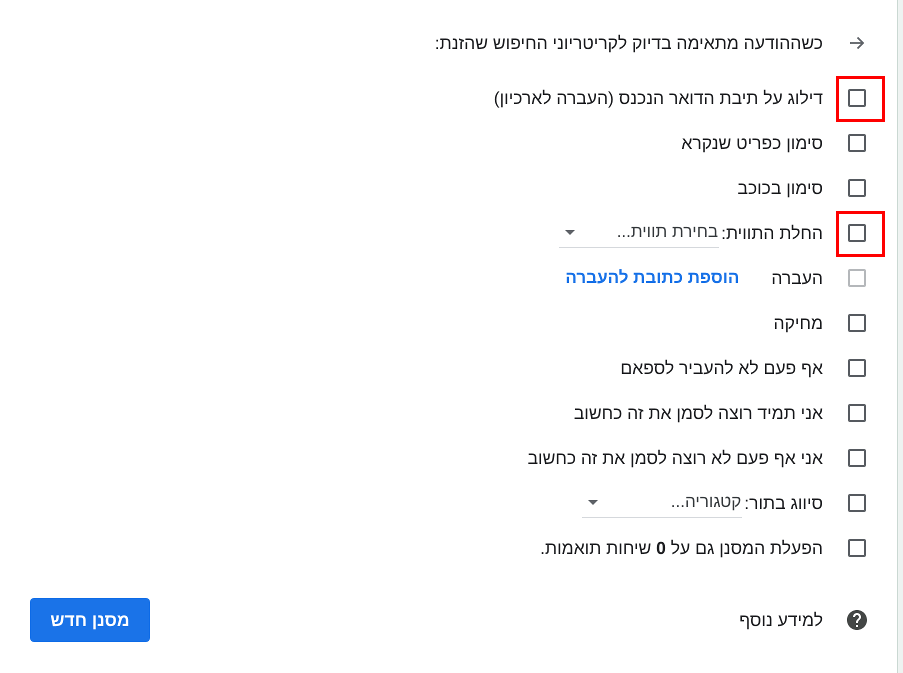  What do you see at coordinates (781, 620) in the screenshot?
I see `learn-more-text: למידע נוסף` at bounding box center [781, 620].